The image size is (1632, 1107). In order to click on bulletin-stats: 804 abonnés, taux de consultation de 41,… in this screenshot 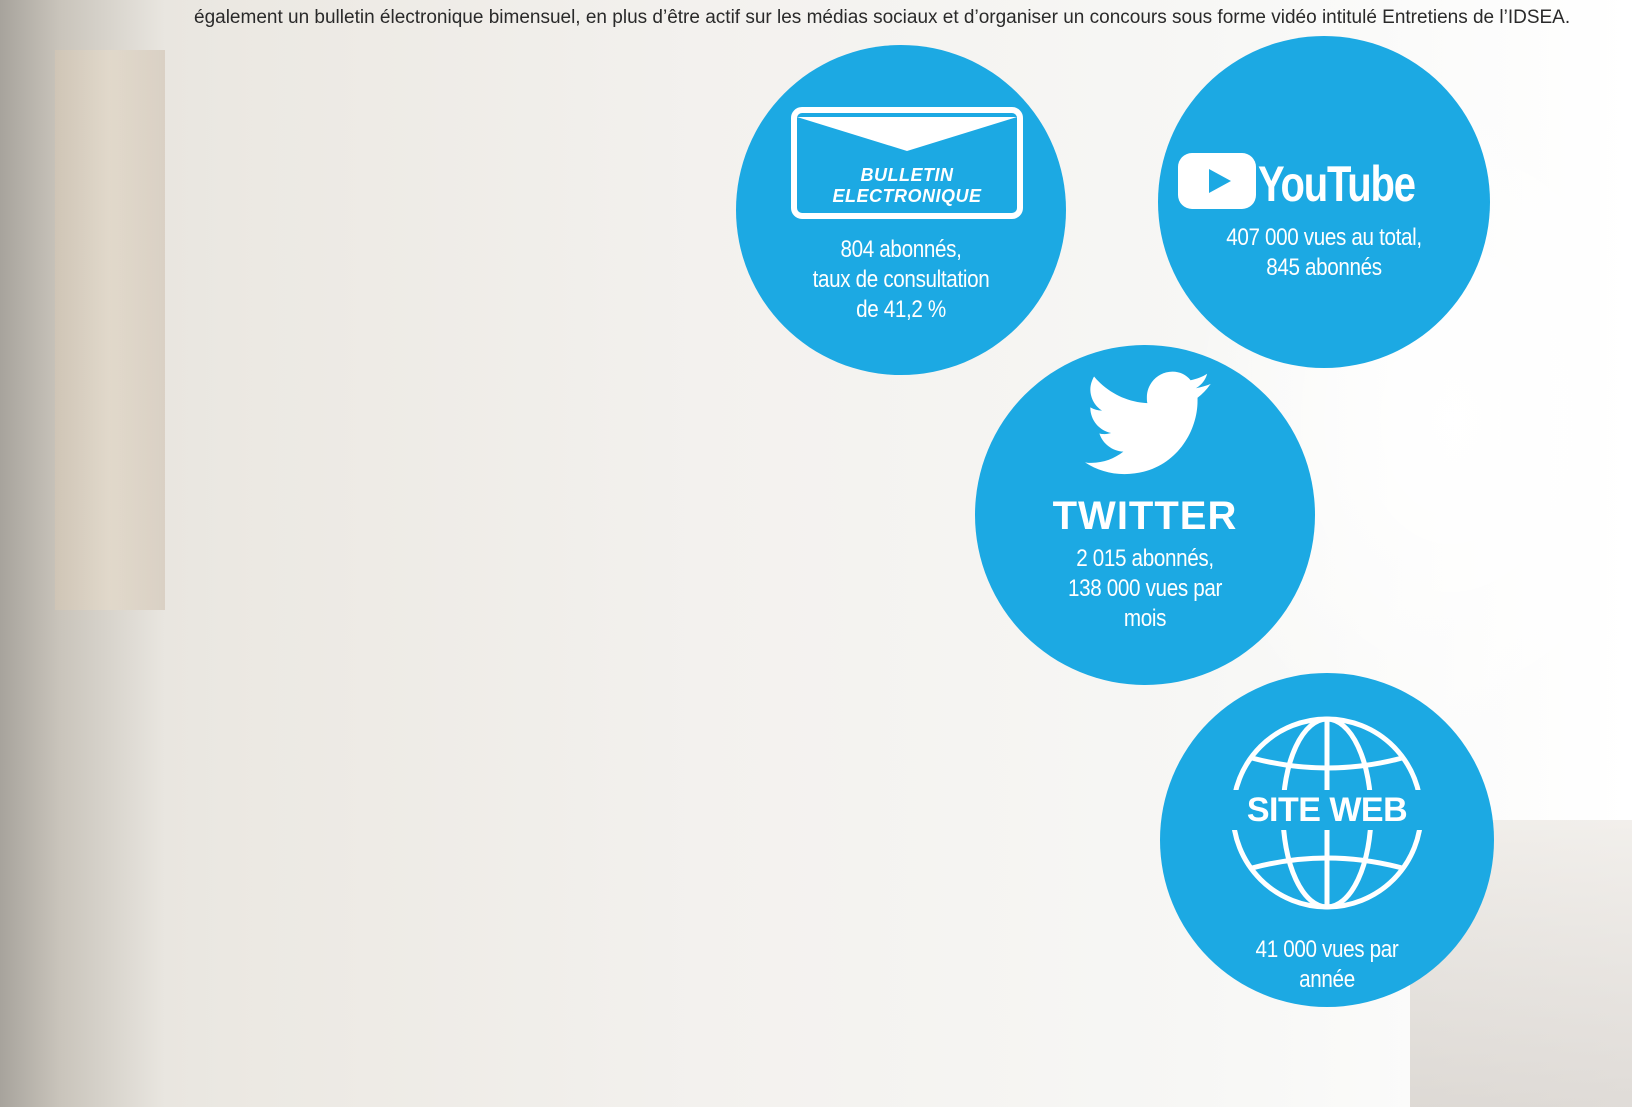, I will do `click(901, 280)`.